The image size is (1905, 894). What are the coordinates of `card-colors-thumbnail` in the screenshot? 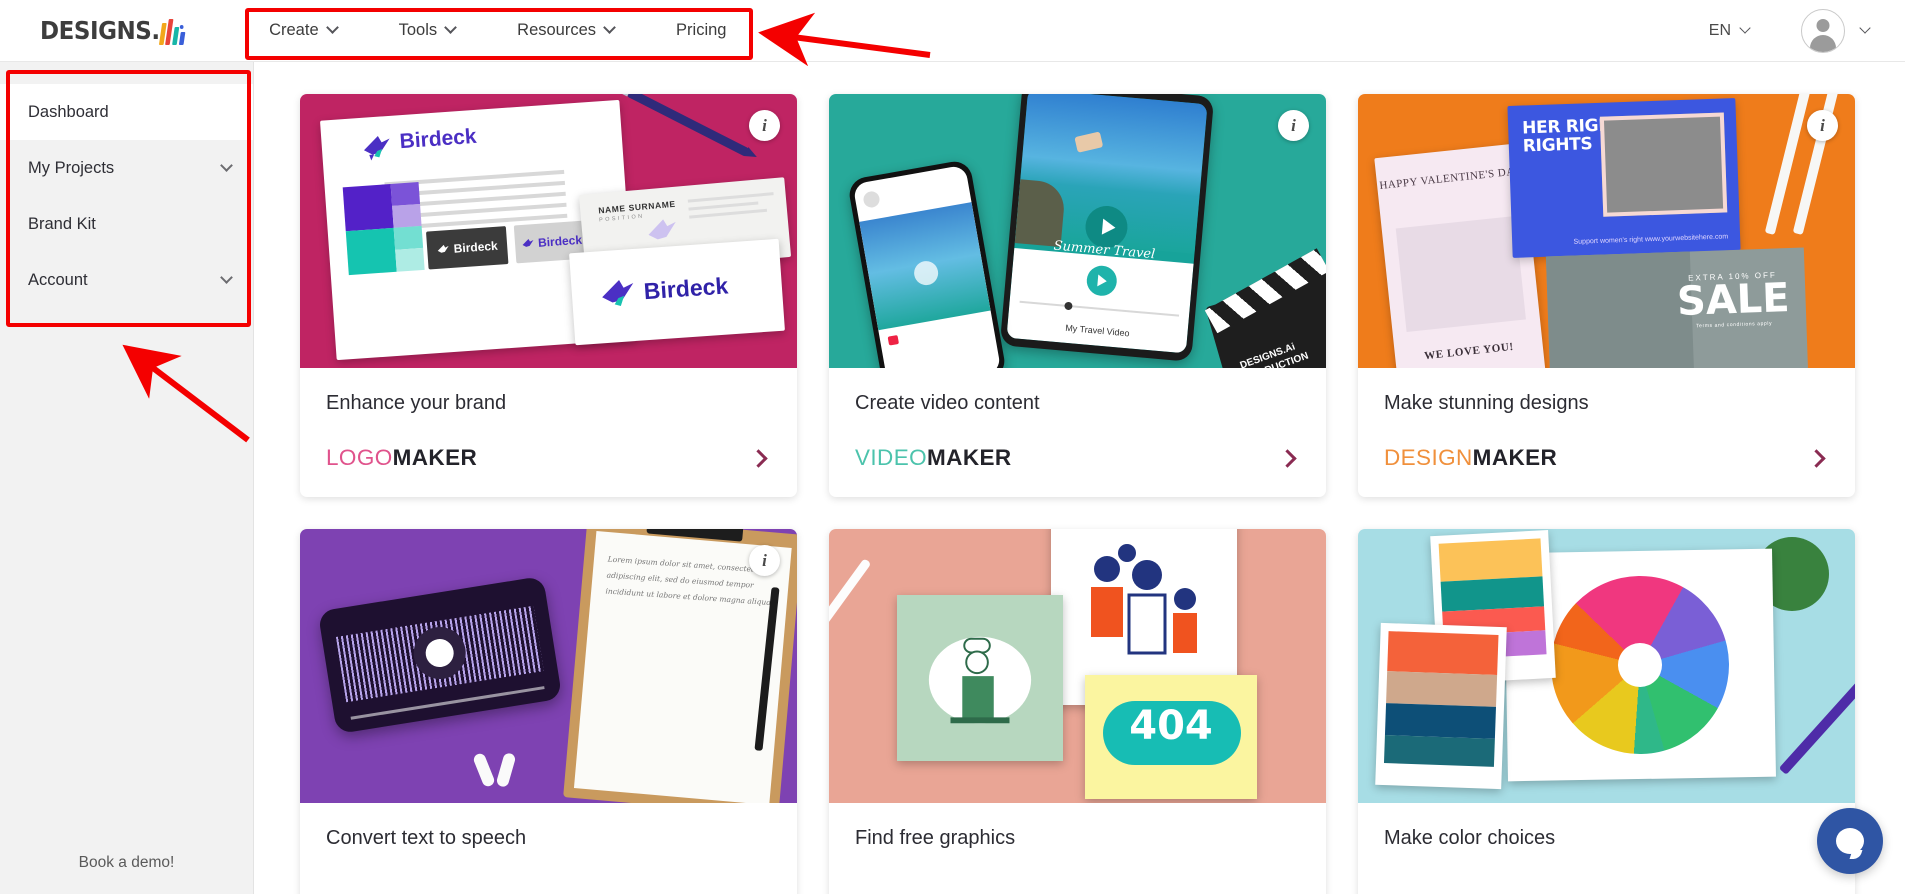 It's located at (1606, 666).